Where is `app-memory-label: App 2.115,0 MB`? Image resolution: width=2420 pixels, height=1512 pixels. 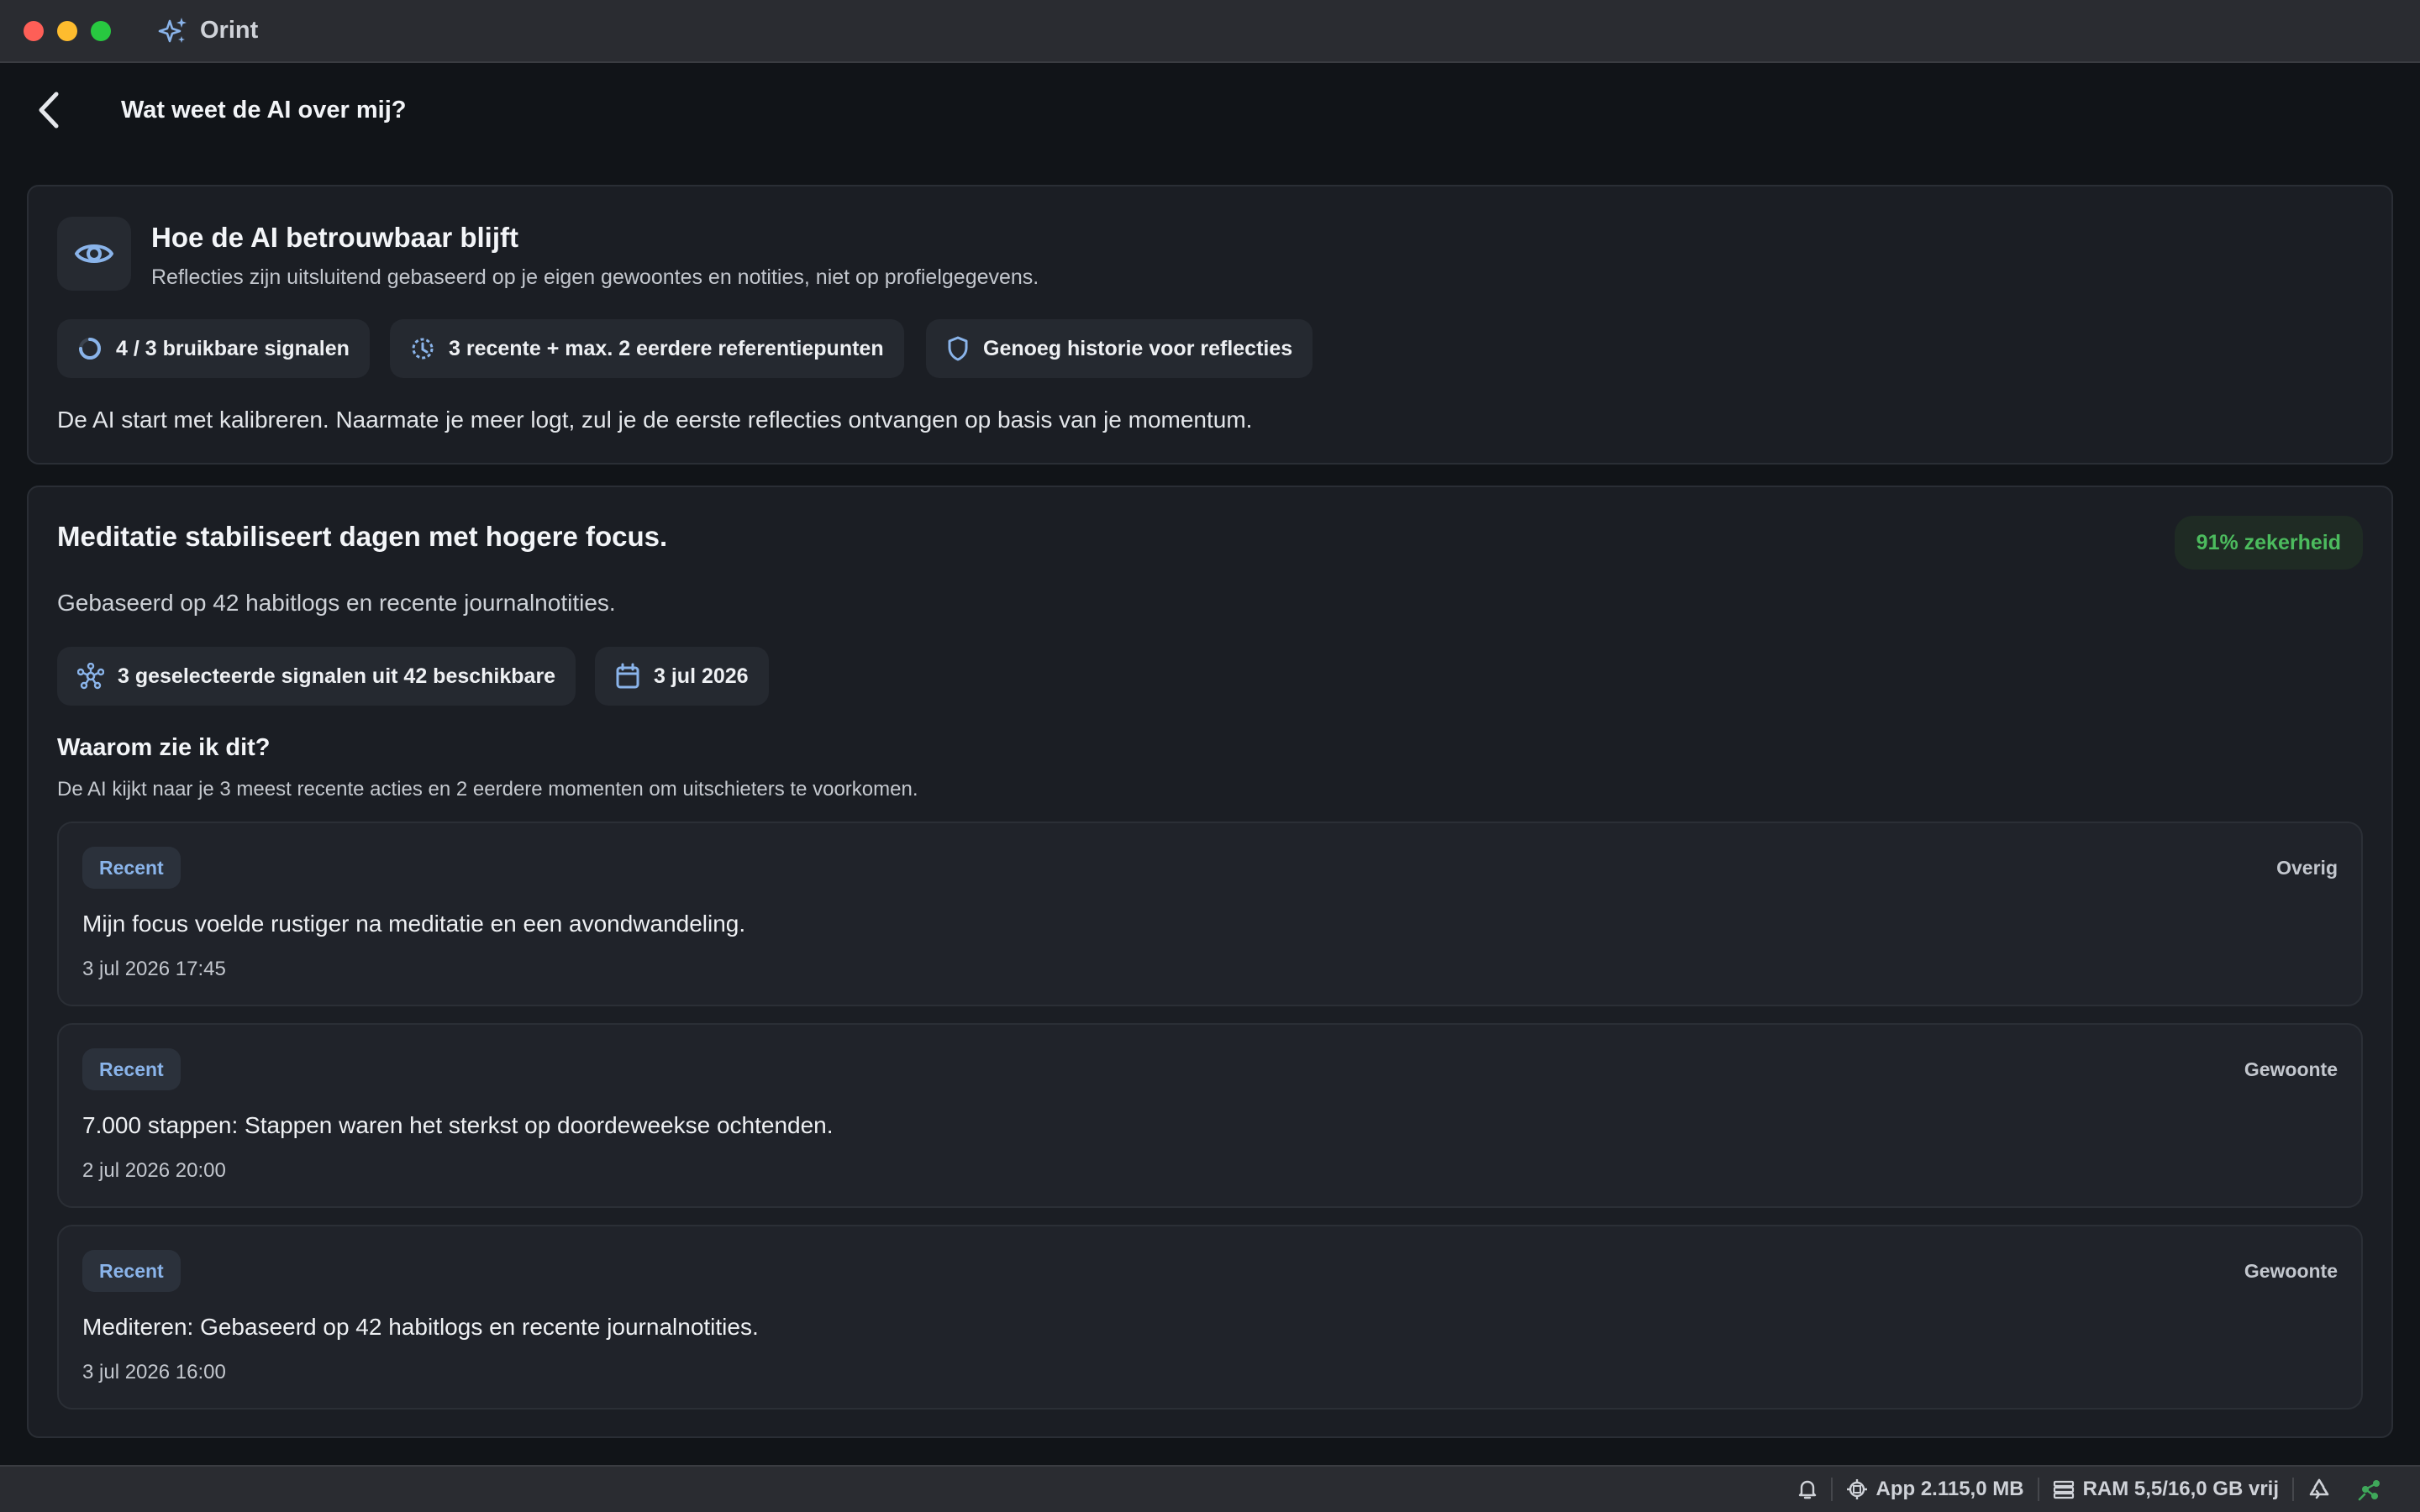
app-memory-label: App 2.115,0 MB is located at coordinates (1950, 1489).